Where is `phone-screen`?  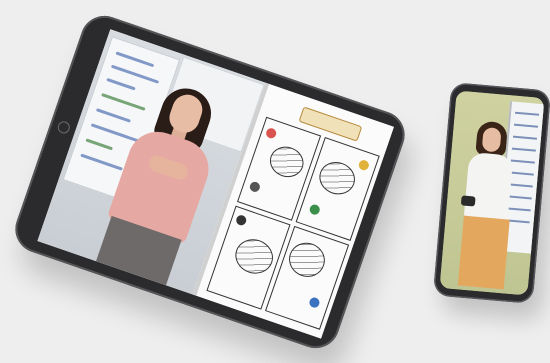
phone-screen is located at coordinates (492, 193).